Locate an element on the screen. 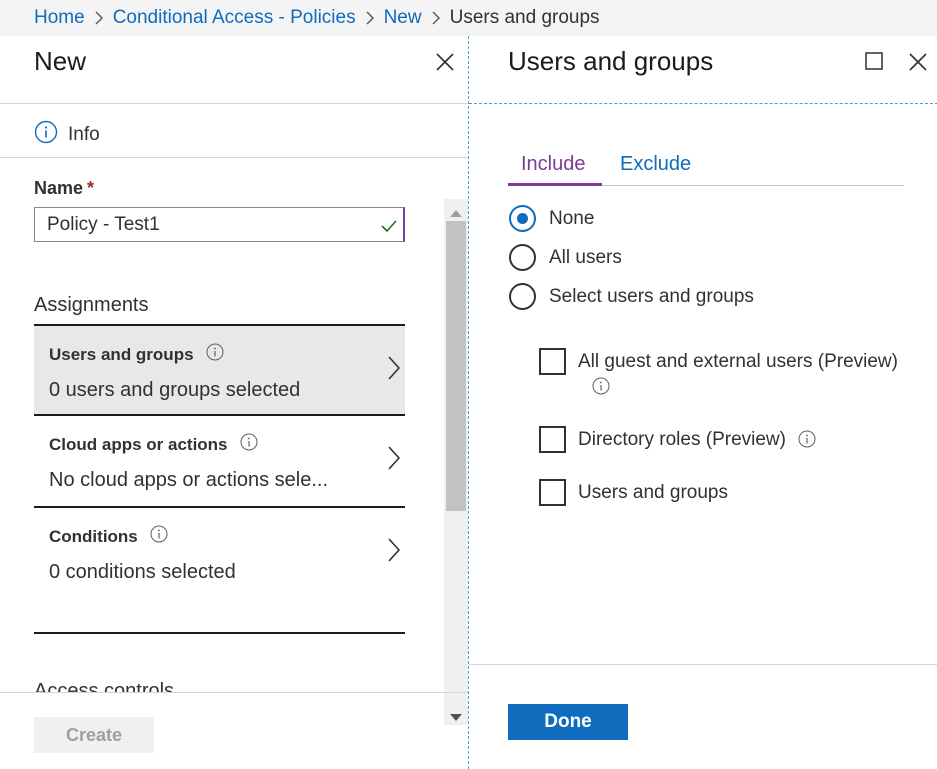 The image size is (937, 769). access-controls-heading: Access controls is located at coordinates (104, 686).